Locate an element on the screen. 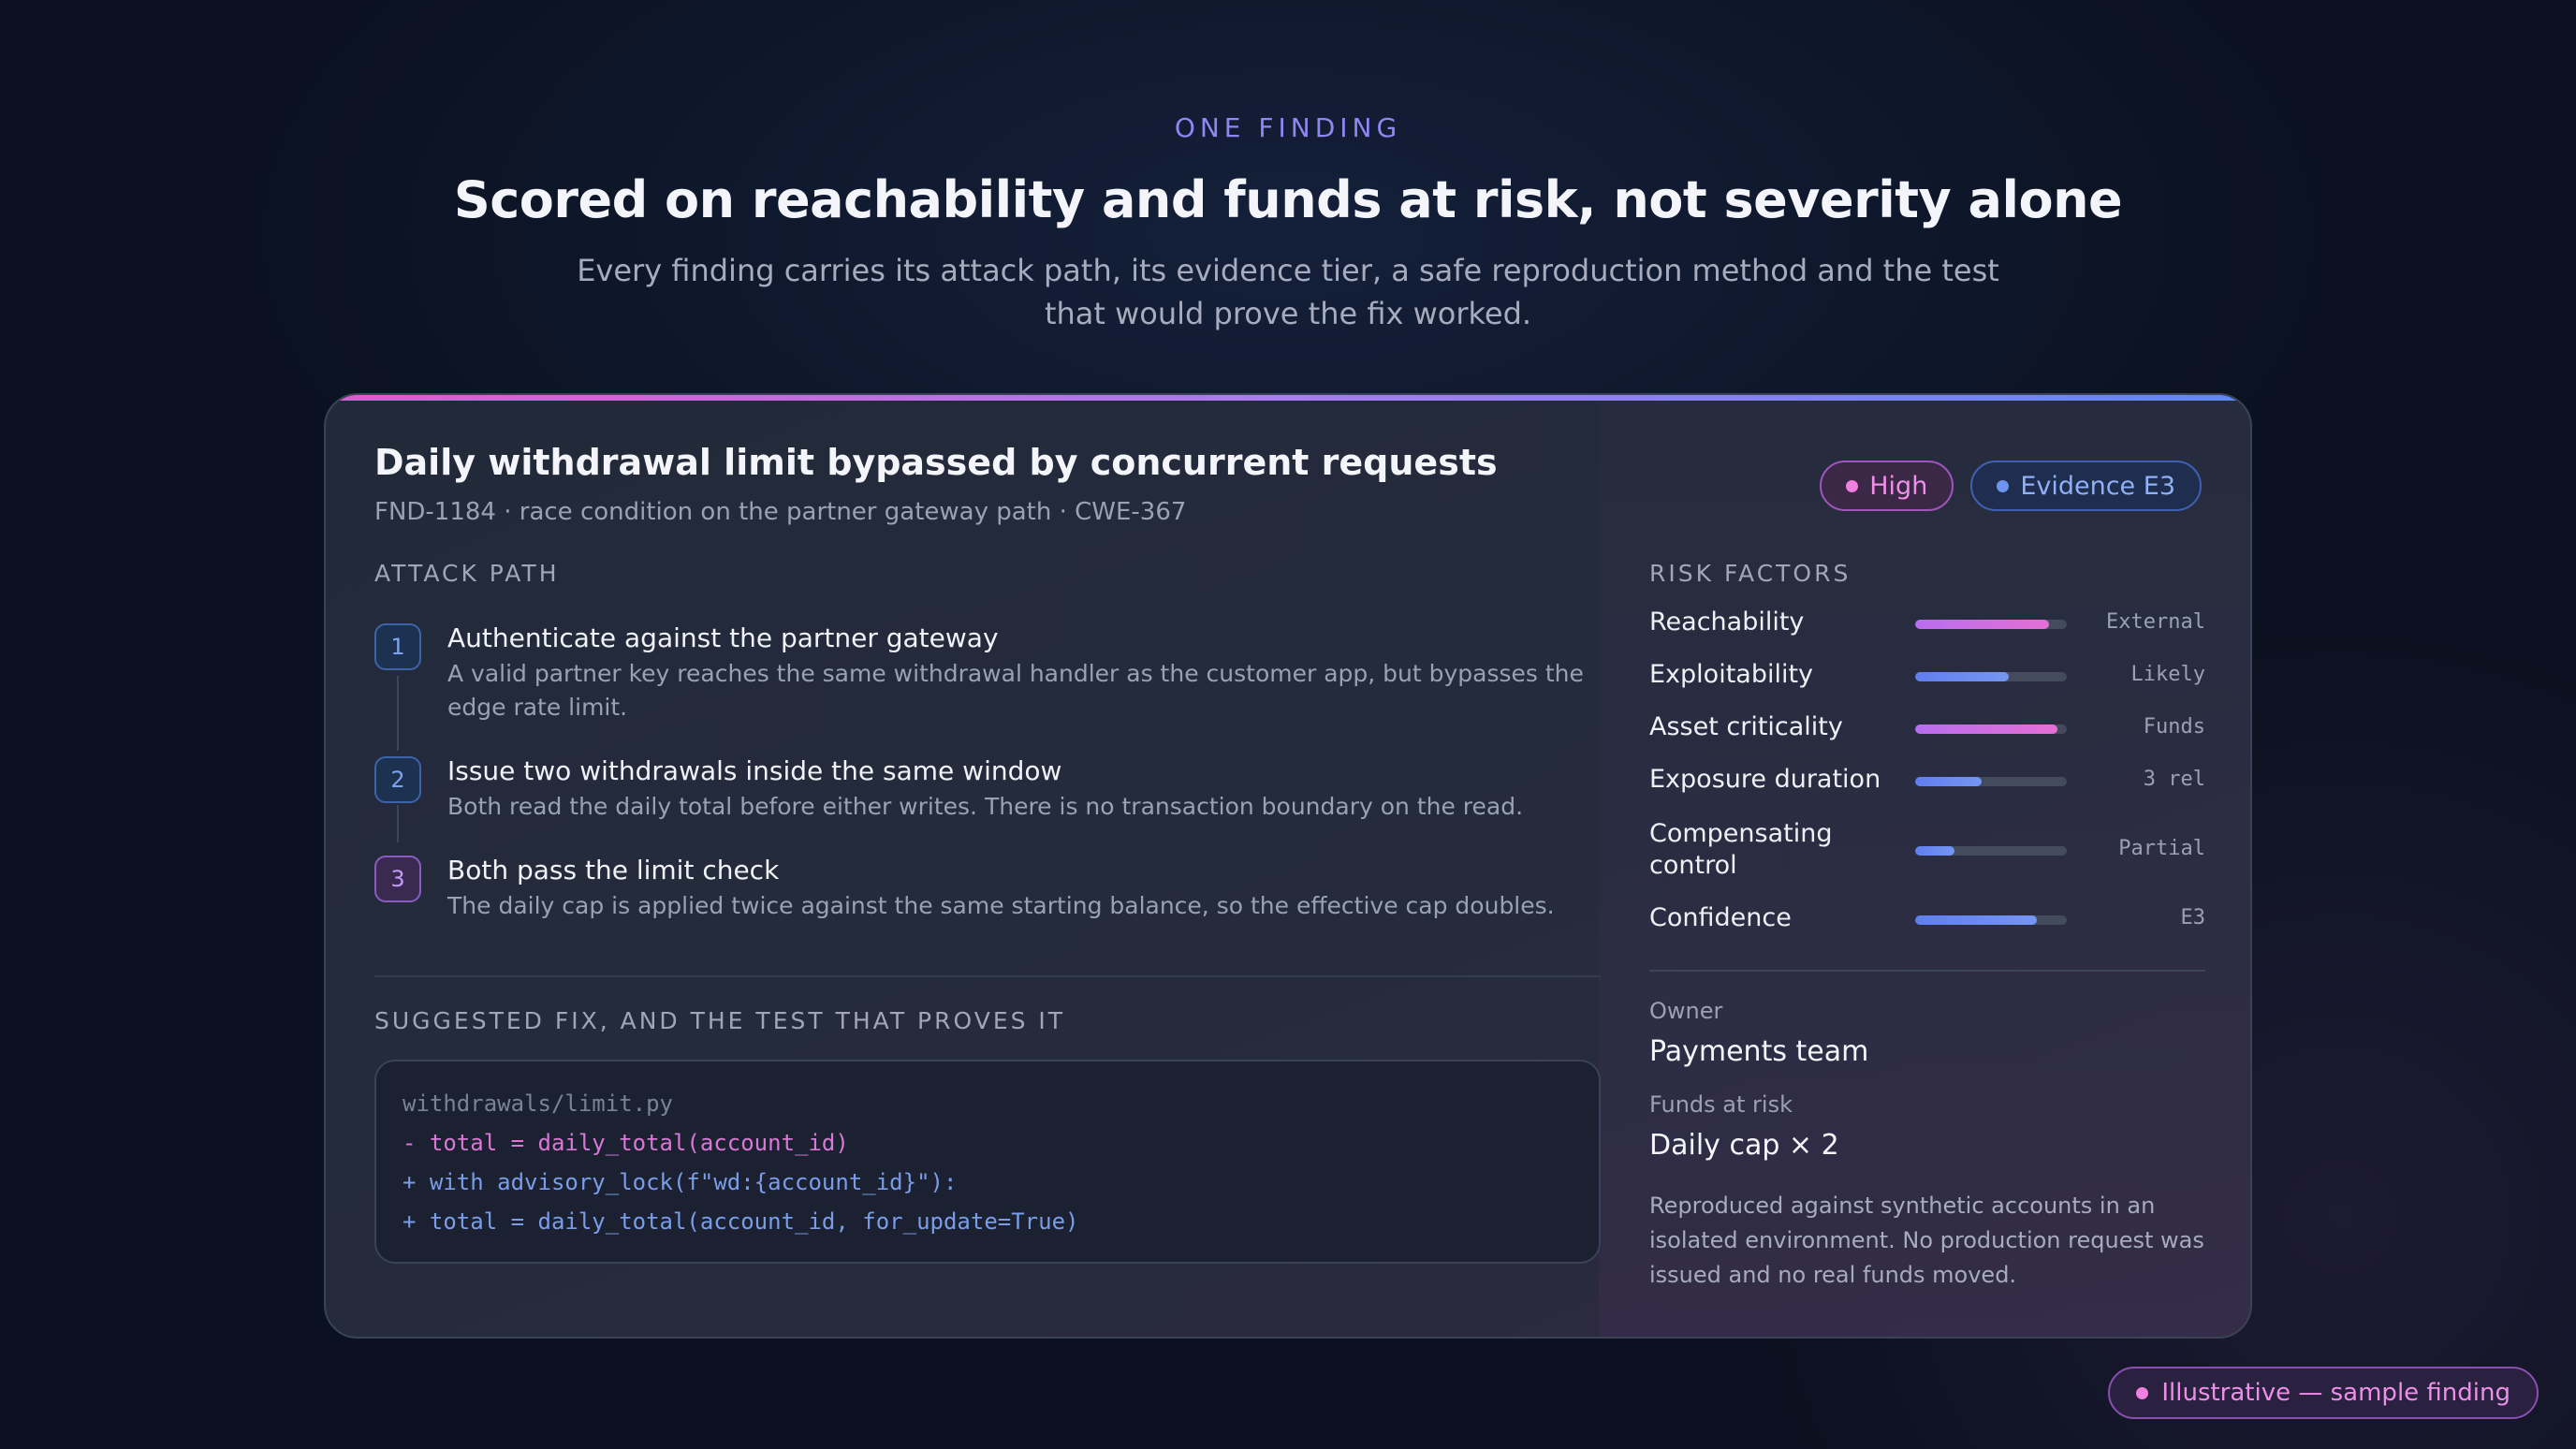 Image resolution: width=2576 pixels, height=1449 pixels. risk-factor-row: Confidence E3 is located at coordinates (1927, 935).